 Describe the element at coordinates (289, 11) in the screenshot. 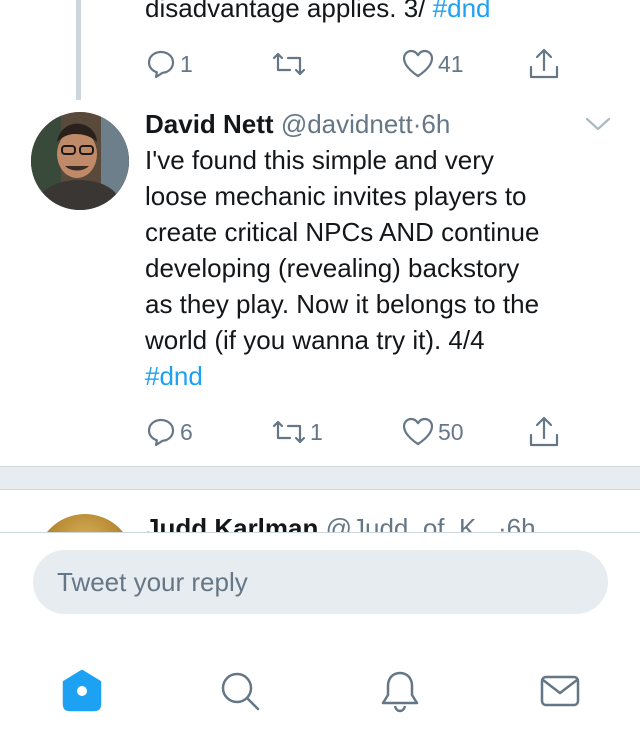

I see `previous-tweet-body: disadvantage applies. 3/` at that location.